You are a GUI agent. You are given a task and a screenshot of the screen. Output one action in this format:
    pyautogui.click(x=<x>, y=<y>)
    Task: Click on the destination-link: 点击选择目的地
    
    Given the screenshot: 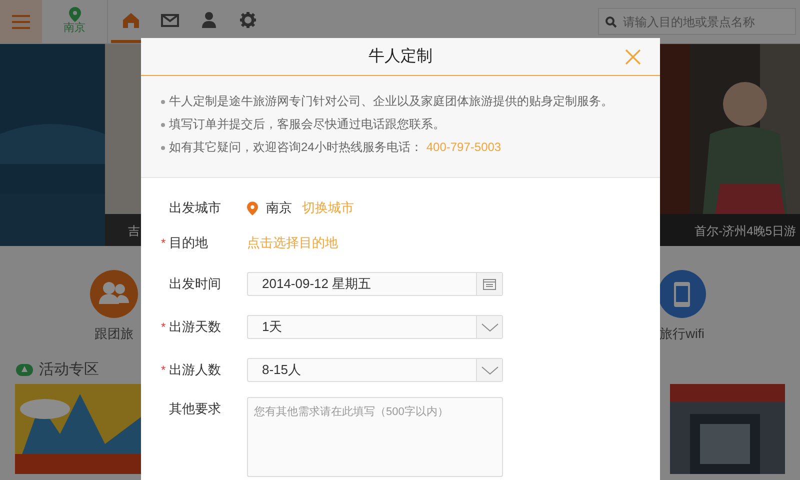 What is the action you would take?
    pyautogui.click(x=292, y=243)
    